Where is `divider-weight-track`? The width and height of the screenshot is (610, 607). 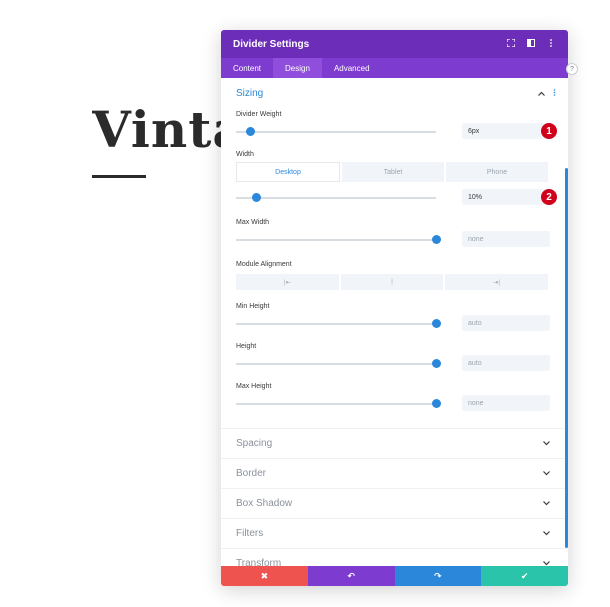
divider-weight-track is located at coordinates (336, 132).